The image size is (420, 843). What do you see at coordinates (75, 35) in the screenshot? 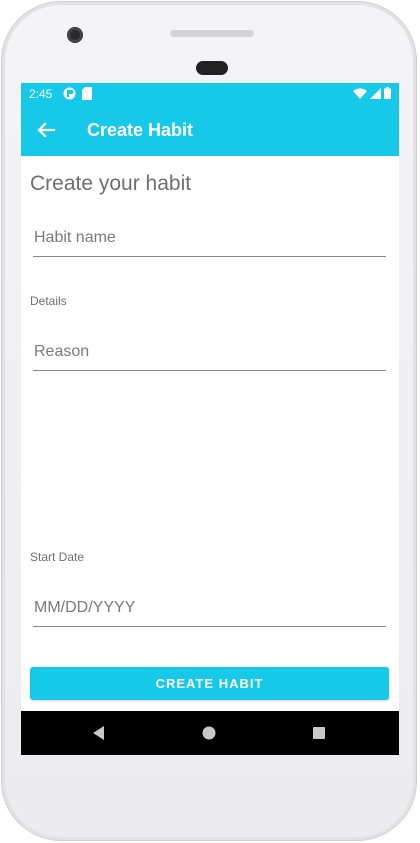
I see `front-camera` at bounding box center [75, 35].